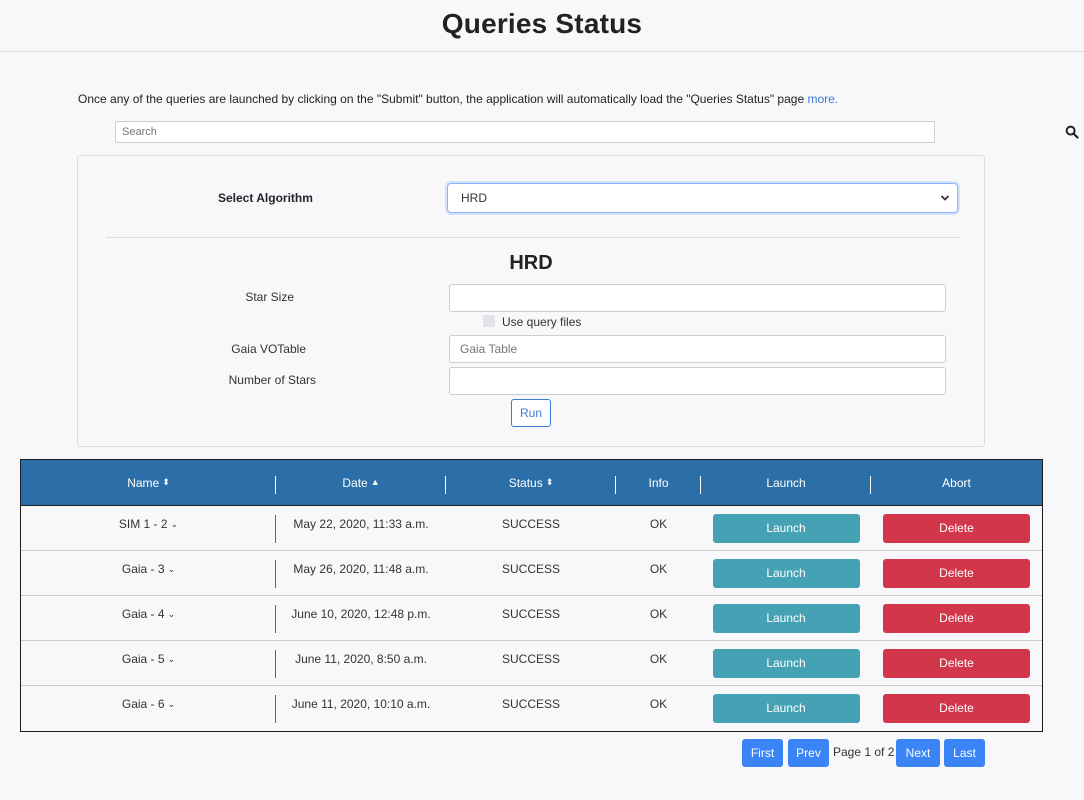  What do you see at coordinates (272, 380) in the screenshot?
I see `number-of-stars-label: Number of Stars` at bounding box center [272, 380].